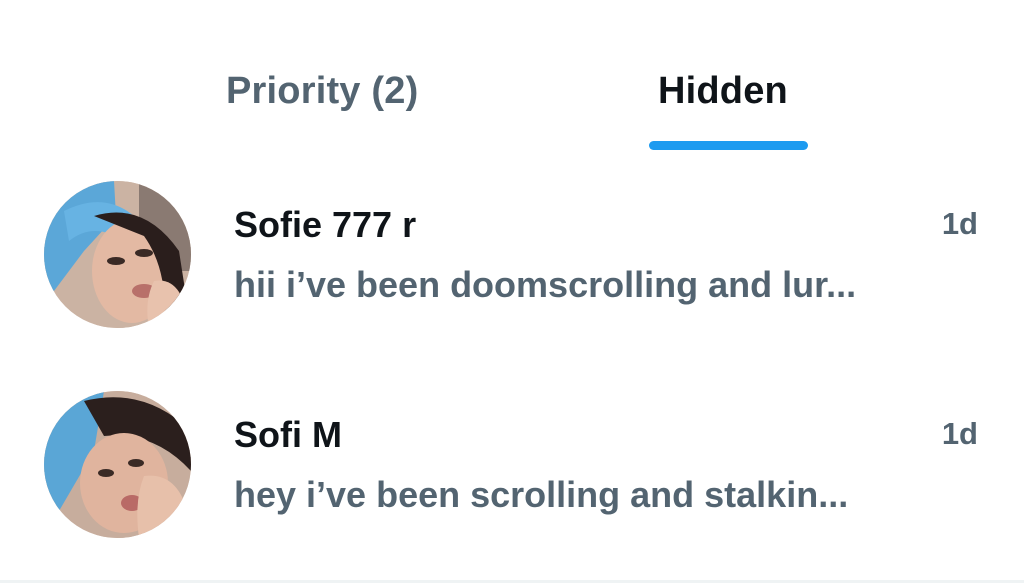  Describe the element at coordinates (325, 224) in the screenshot. I see `conversation-name: Sofie 777 r` at that location.